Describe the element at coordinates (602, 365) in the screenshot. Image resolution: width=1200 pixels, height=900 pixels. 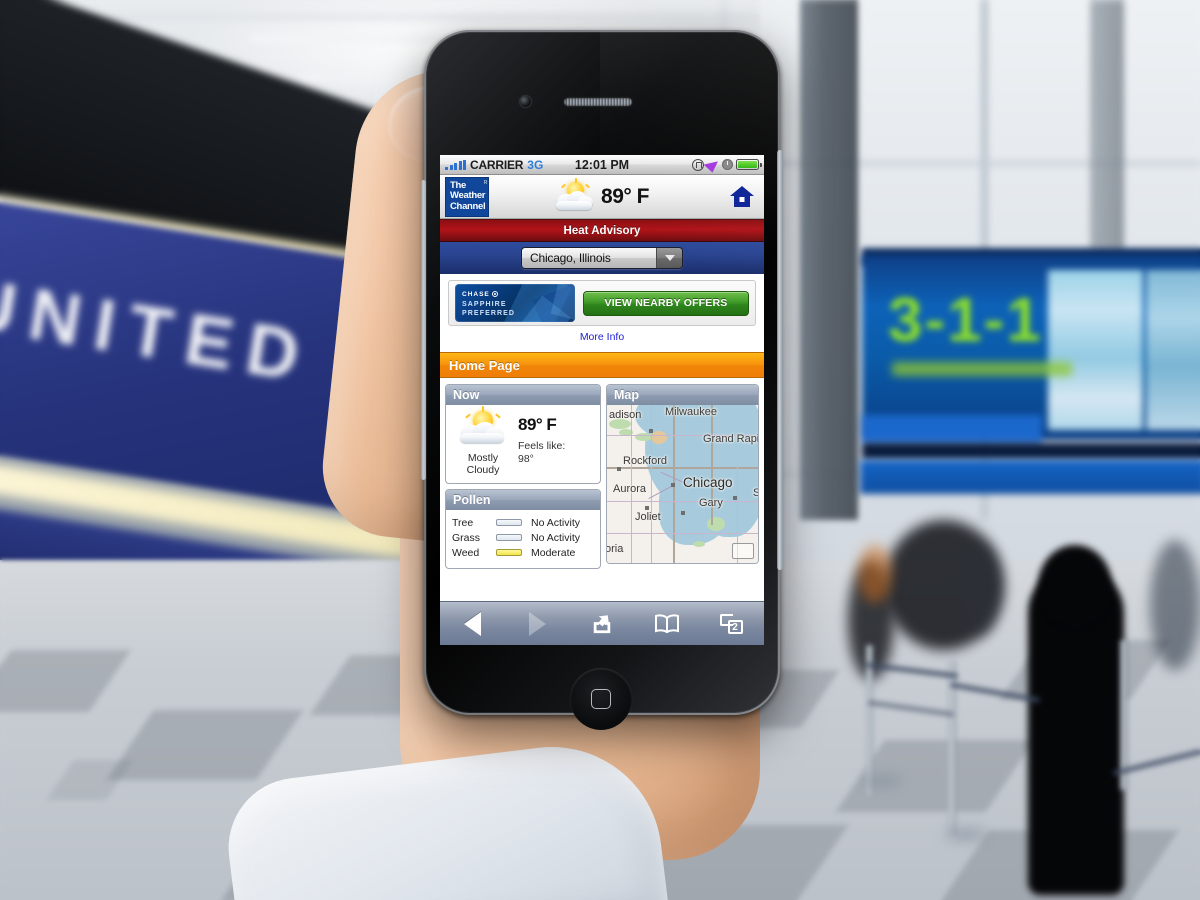
I see `section-title-bar: Home Page` at that location.